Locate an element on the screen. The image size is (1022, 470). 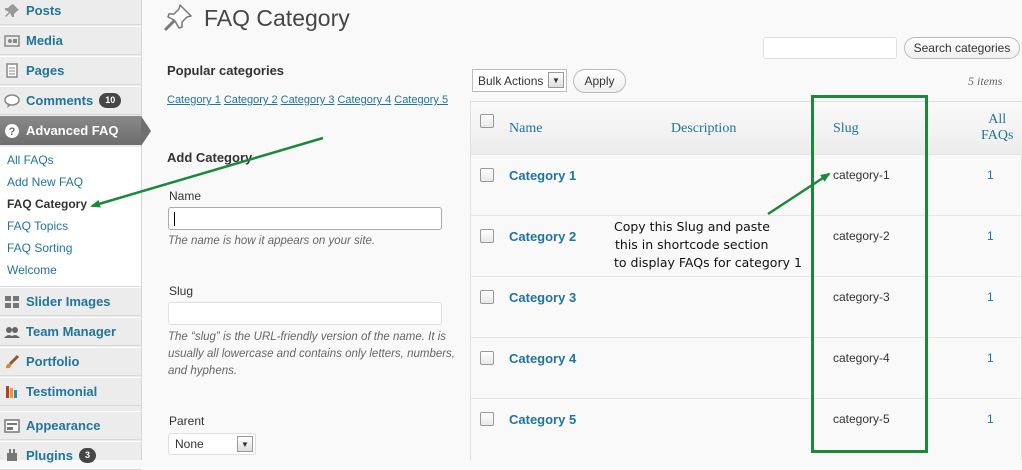
annotation-arrow-to-menu is located at coordinates (207, 172).